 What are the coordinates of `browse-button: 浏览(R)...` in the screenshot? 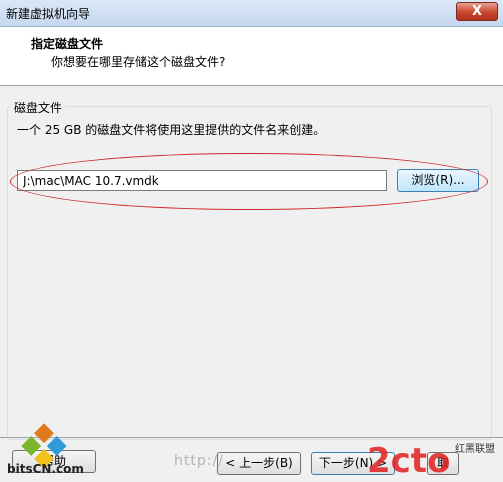 It's located at (438, 180).